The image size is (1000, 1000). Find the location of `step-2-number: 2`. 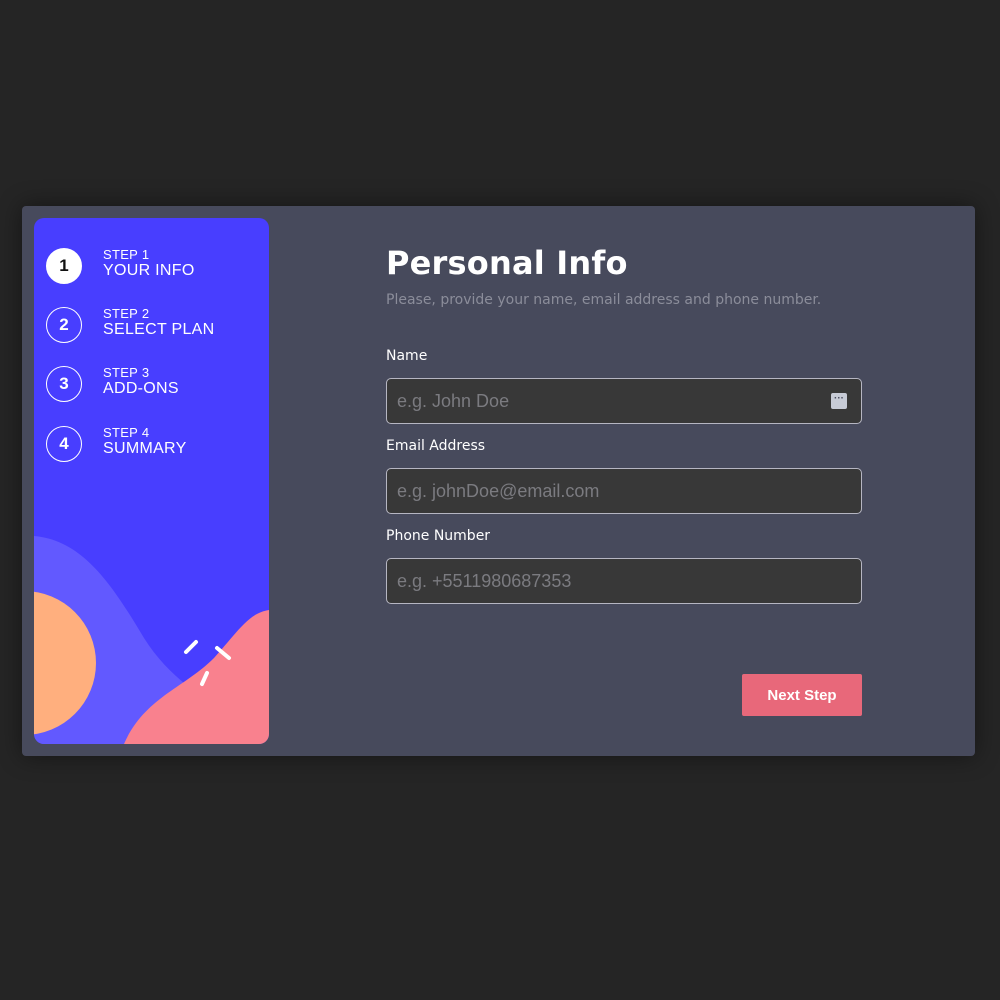

step-2-number: 2 is located at coordinates (64, 325).